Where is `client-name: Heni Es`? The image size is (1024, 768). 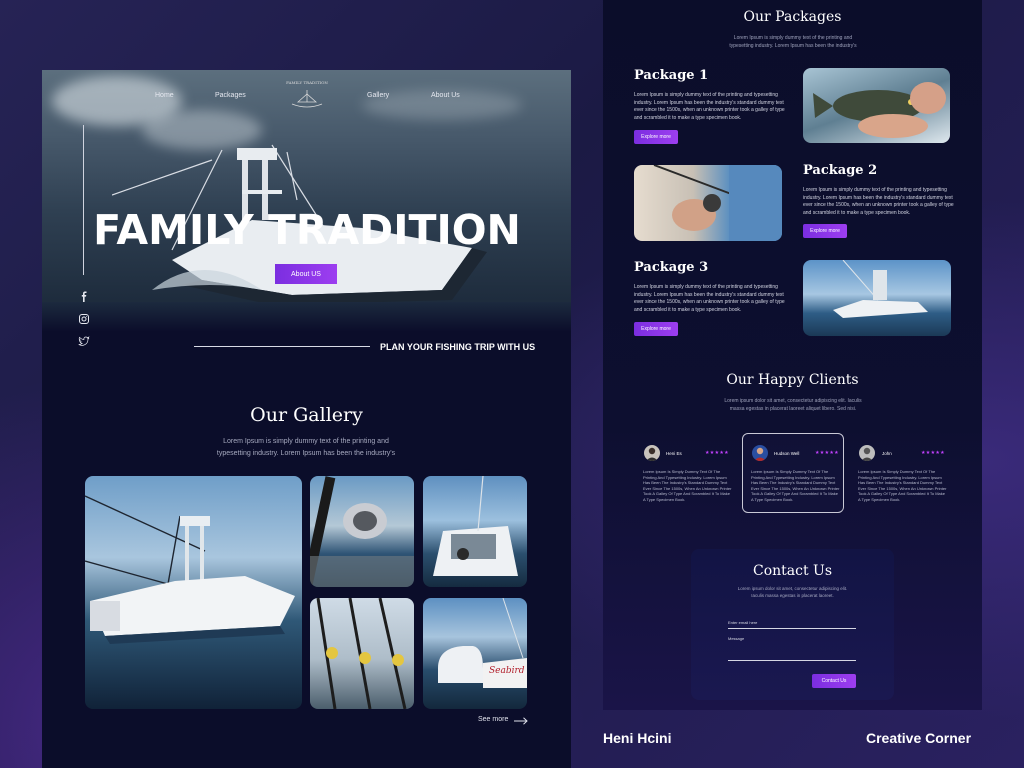
client-name: Heni Es is located at coordinates (674, 453).